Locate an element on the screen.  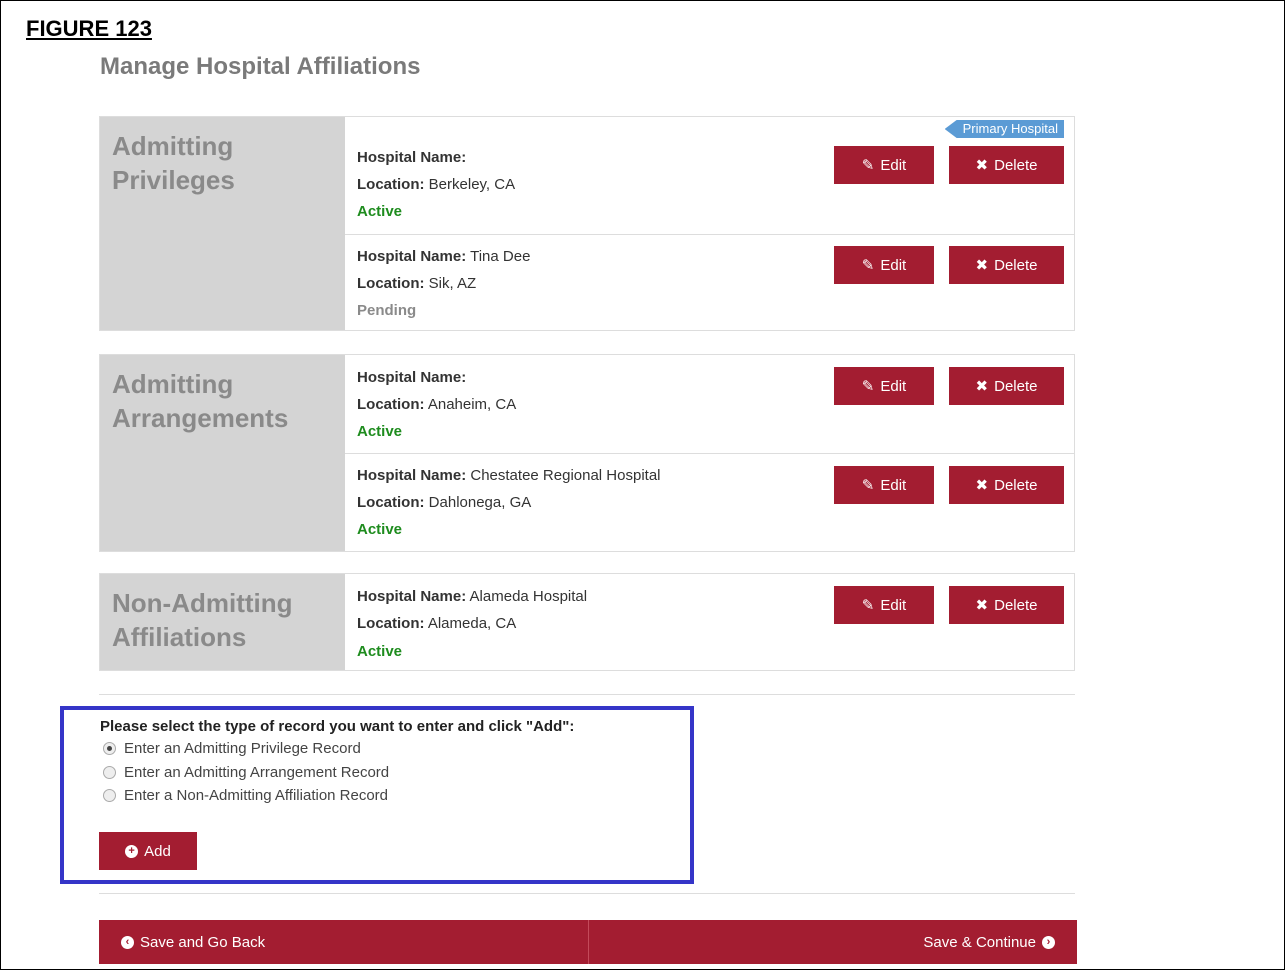
footer-nav: ‹ Save and Go Back Save & Continue › is located at coordinates (588, 942).